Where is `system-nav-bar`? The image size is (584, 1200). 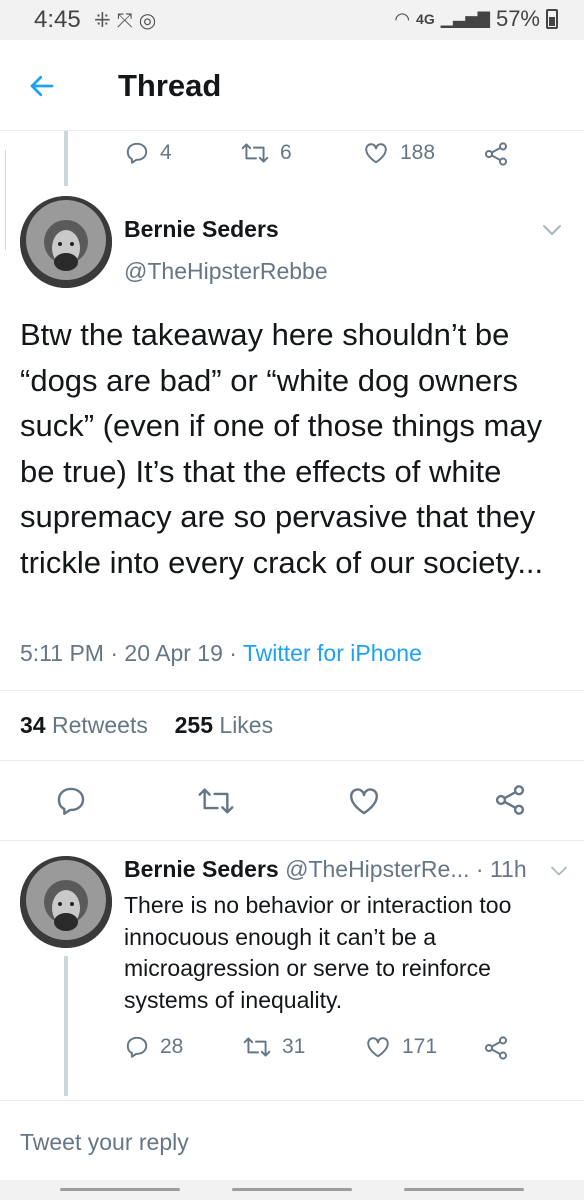
system-nav-bar is located at coordinates (292, 1190).